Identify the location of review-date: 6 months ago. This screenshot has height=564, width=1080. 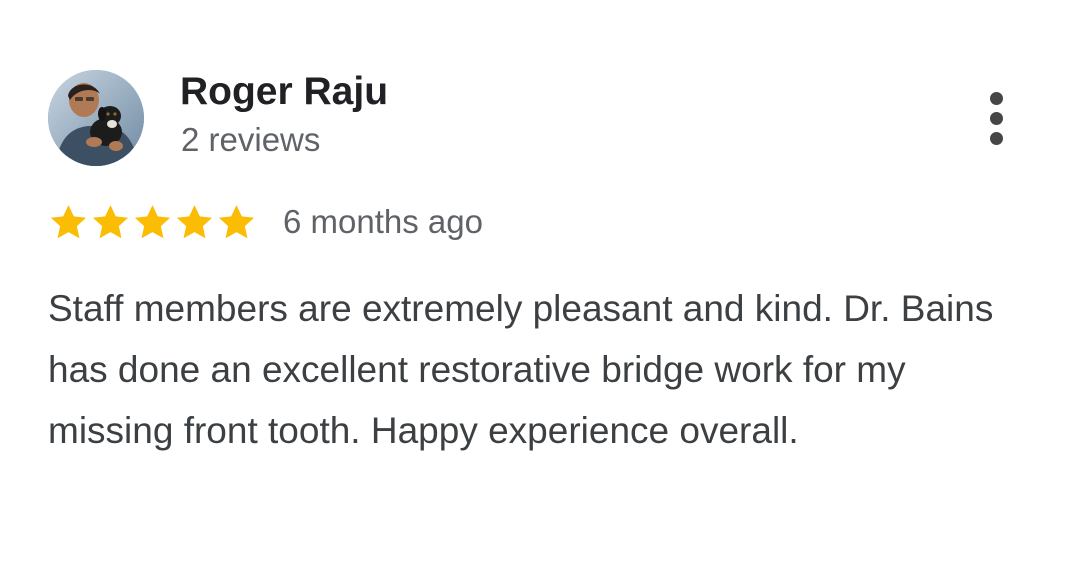
(383, 221).